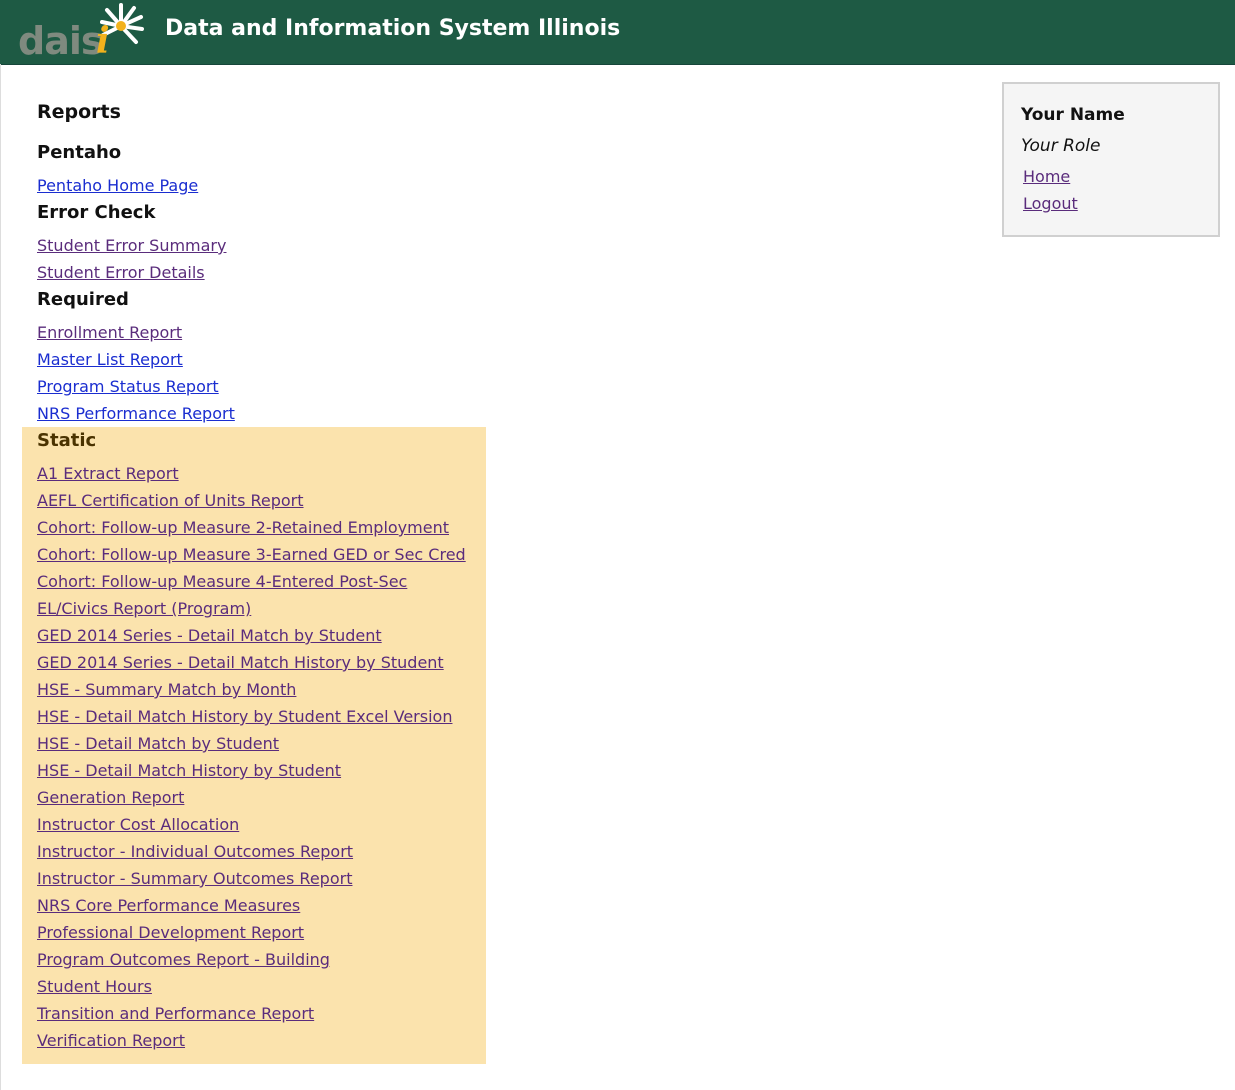 The image size is (1235, 1090). Describe the element at coordinates (94, 987) in the screenshot. I see `link-static-report: Student Hours` at that location.